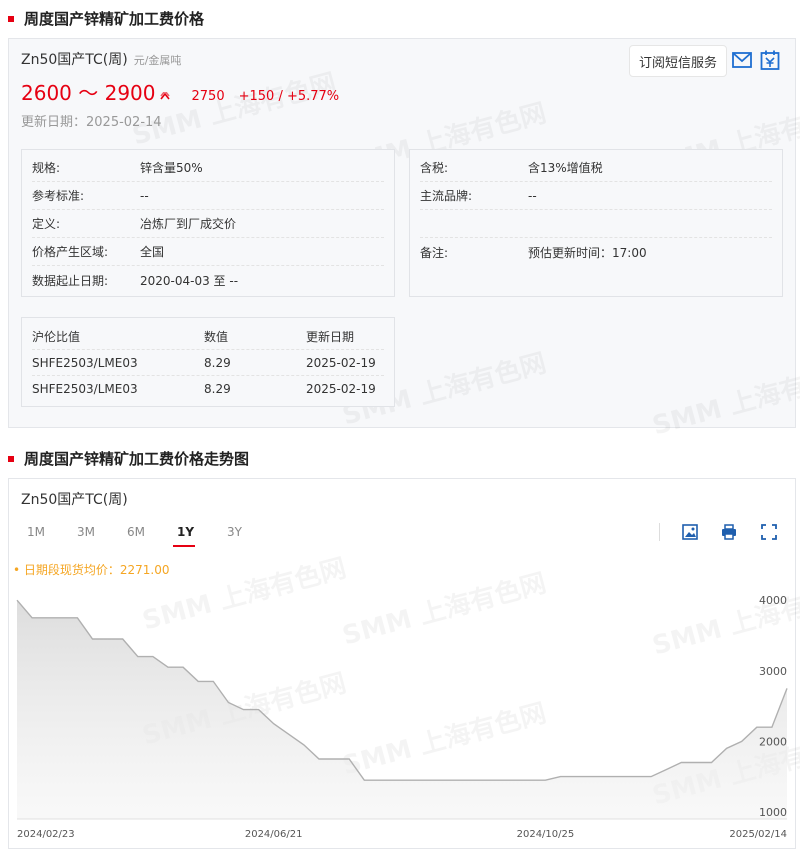 The height and width of the screenshot is (849, 800). What do you see at coordinates (533, 252) in the screenshot?
I see `spec-row: 备注: 预估更新时间：17:00` at bounding box center [533, 252].